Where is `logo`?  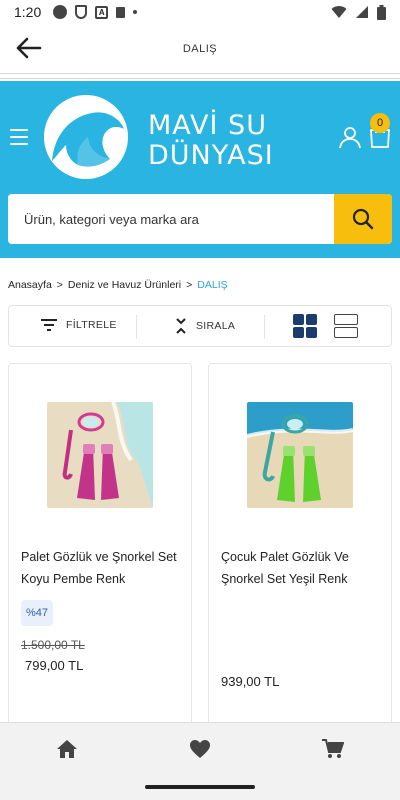
logo is located at coordinates (86, 137).